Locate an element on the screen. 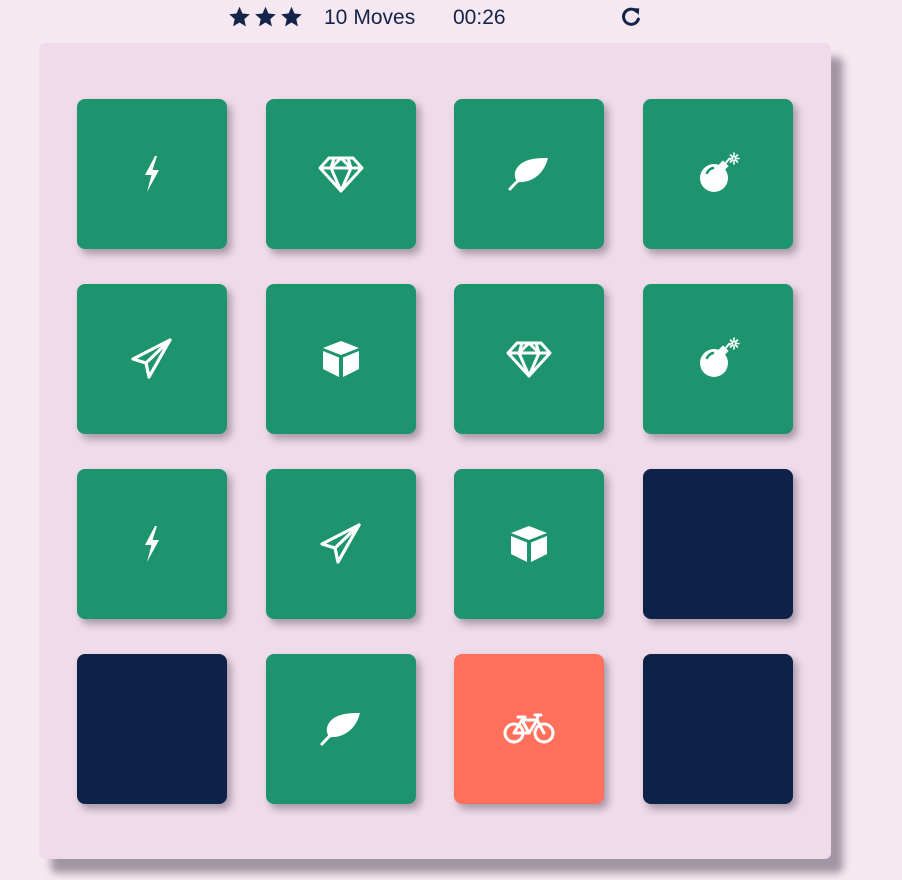 The width and height of the screenshot is (902, 880). restart-icon is located at coordinates (631, 16).